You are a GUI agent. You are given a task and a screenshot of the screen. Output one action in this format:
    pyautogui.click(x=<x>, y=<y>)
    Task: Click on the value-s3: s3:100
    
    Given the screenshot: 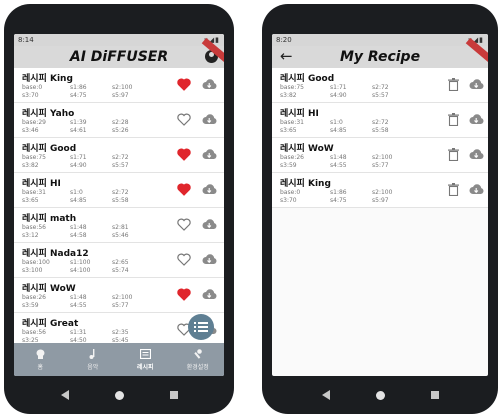 What is the action you would take?
    pyautogui.click(x=32, y=270)
    